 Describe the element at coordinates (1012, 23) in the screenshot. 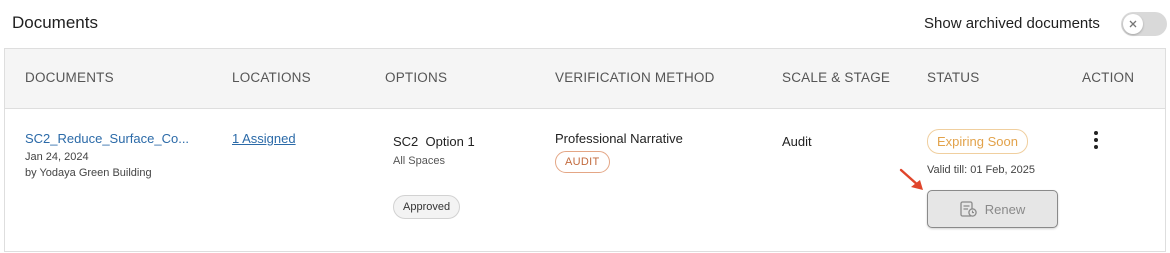

I see `show-archived-label: Show archived documents` at that location.